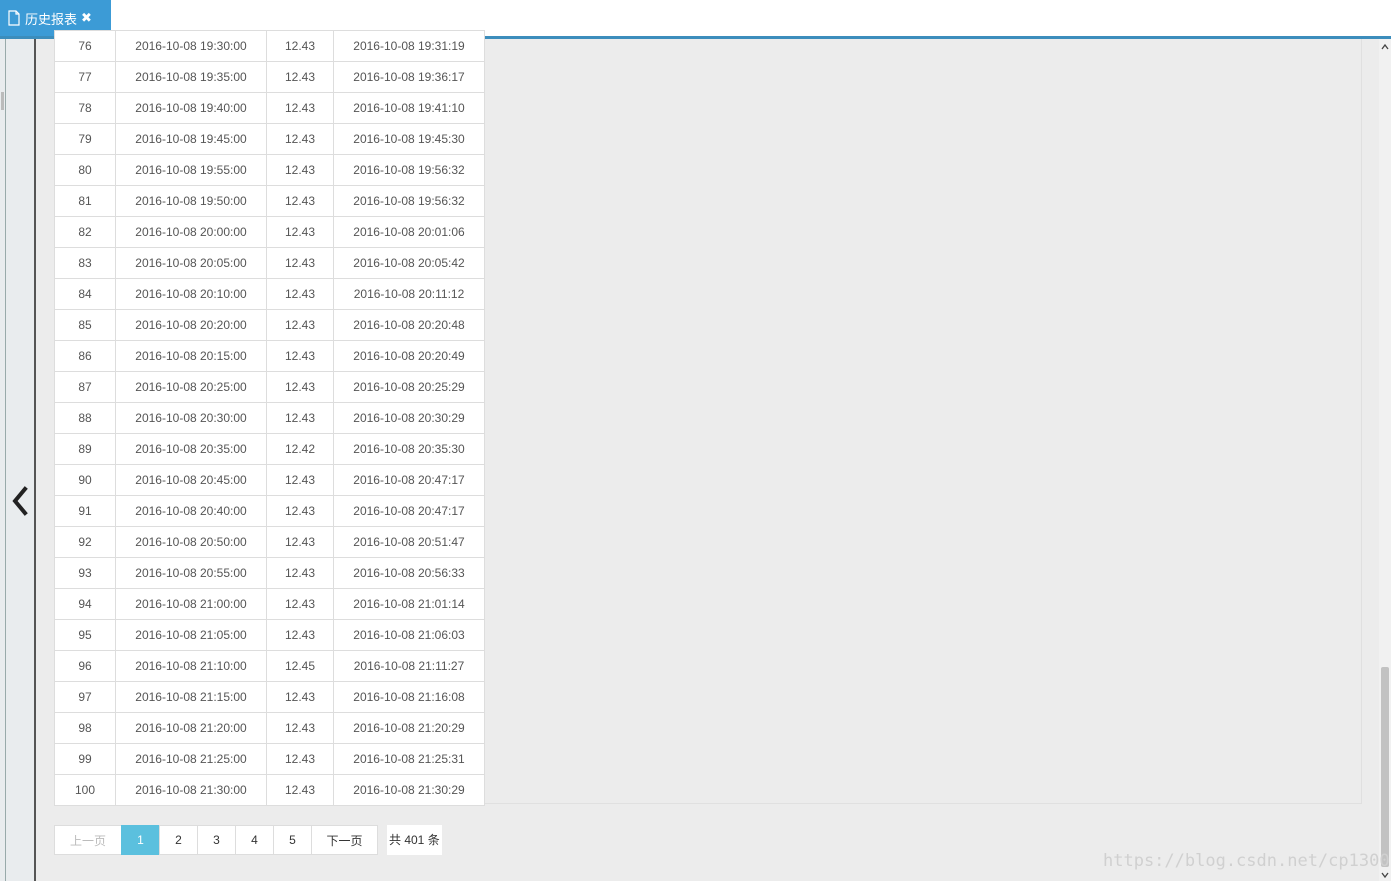 The width and height of the screenshot is (1391, 881). I want to click on record-time-cell: 2016-10-08 21:30:00, so click(191, 790).